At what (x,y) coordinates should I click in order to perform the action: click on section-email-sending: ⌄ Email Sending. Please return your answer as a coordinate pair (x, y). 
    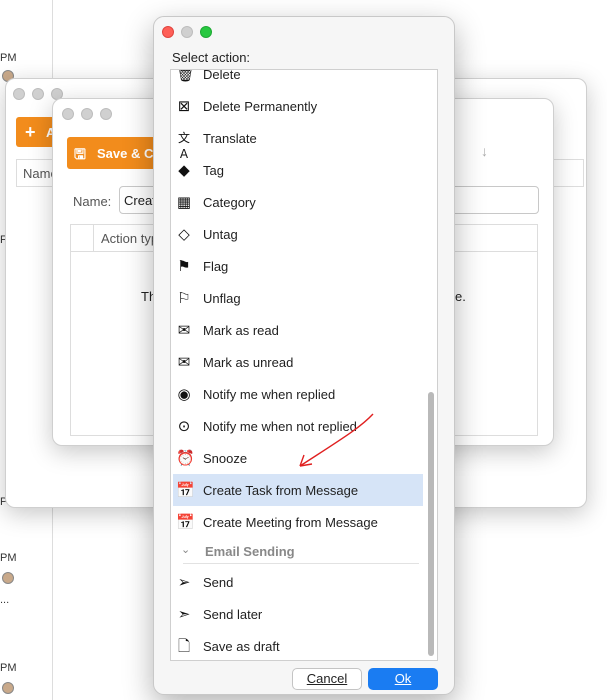
    Looking at the image, I should click on (298, 552).